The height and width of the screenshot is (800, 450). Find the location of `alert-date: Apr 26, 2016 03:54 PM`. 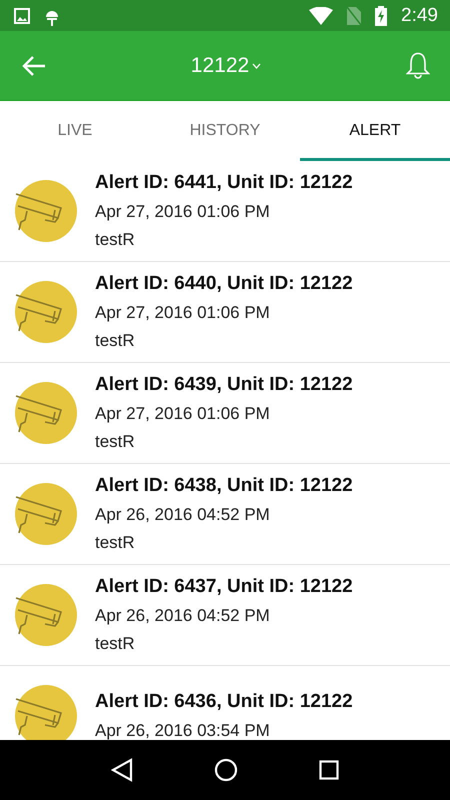

alert-date: Apr 26, 2016 03:54 PM is located at coordinates (183, 730).